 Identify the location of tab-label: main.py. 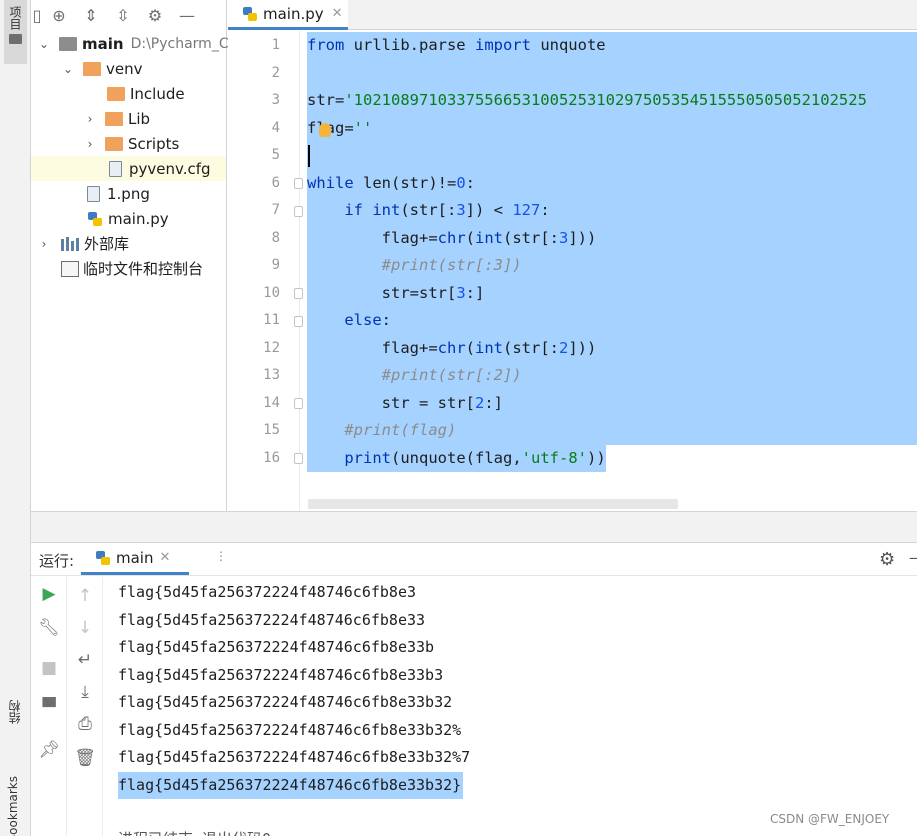
(293, 13).